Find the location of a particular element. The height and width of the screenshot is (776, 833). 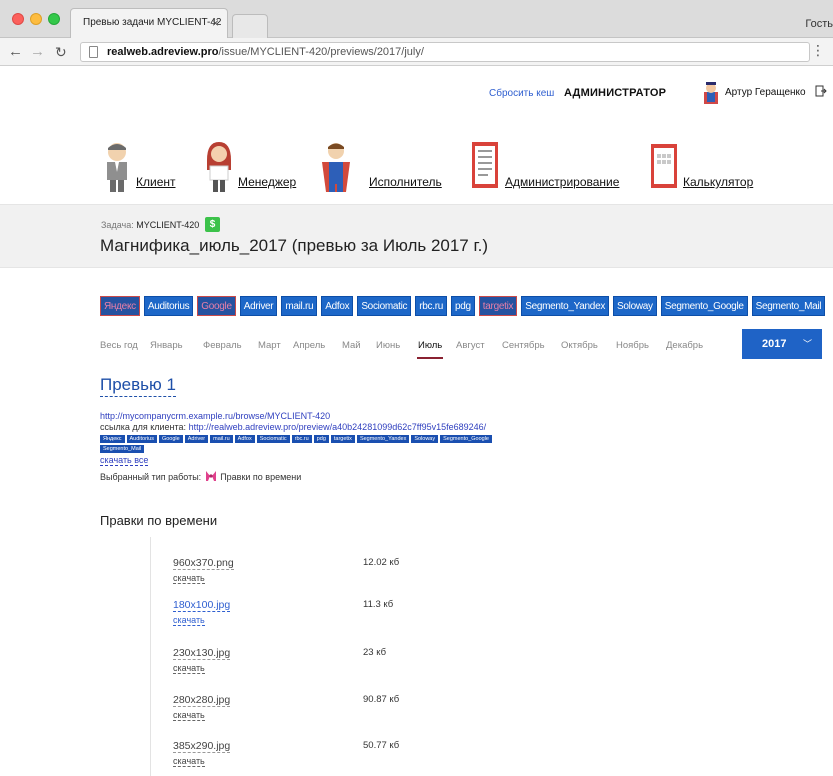

nav-item-client: Клиент is located at coordinates (141, 166).